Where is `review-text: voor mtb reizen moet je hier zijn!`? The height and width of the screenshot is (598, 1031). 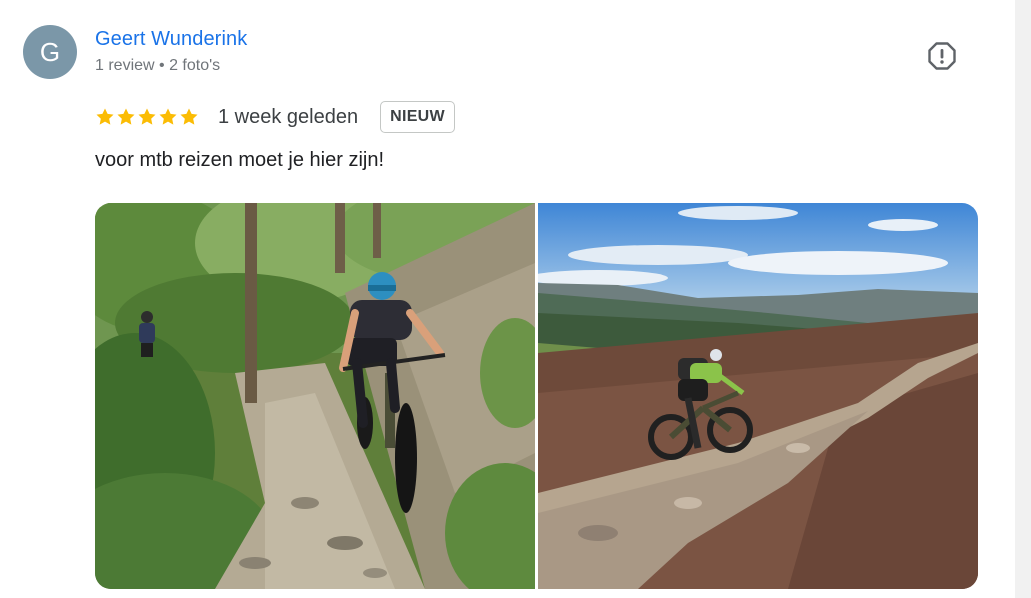
review-text: voor mtb reizen moet je hier zijn! is located at coordinates (240, 160).